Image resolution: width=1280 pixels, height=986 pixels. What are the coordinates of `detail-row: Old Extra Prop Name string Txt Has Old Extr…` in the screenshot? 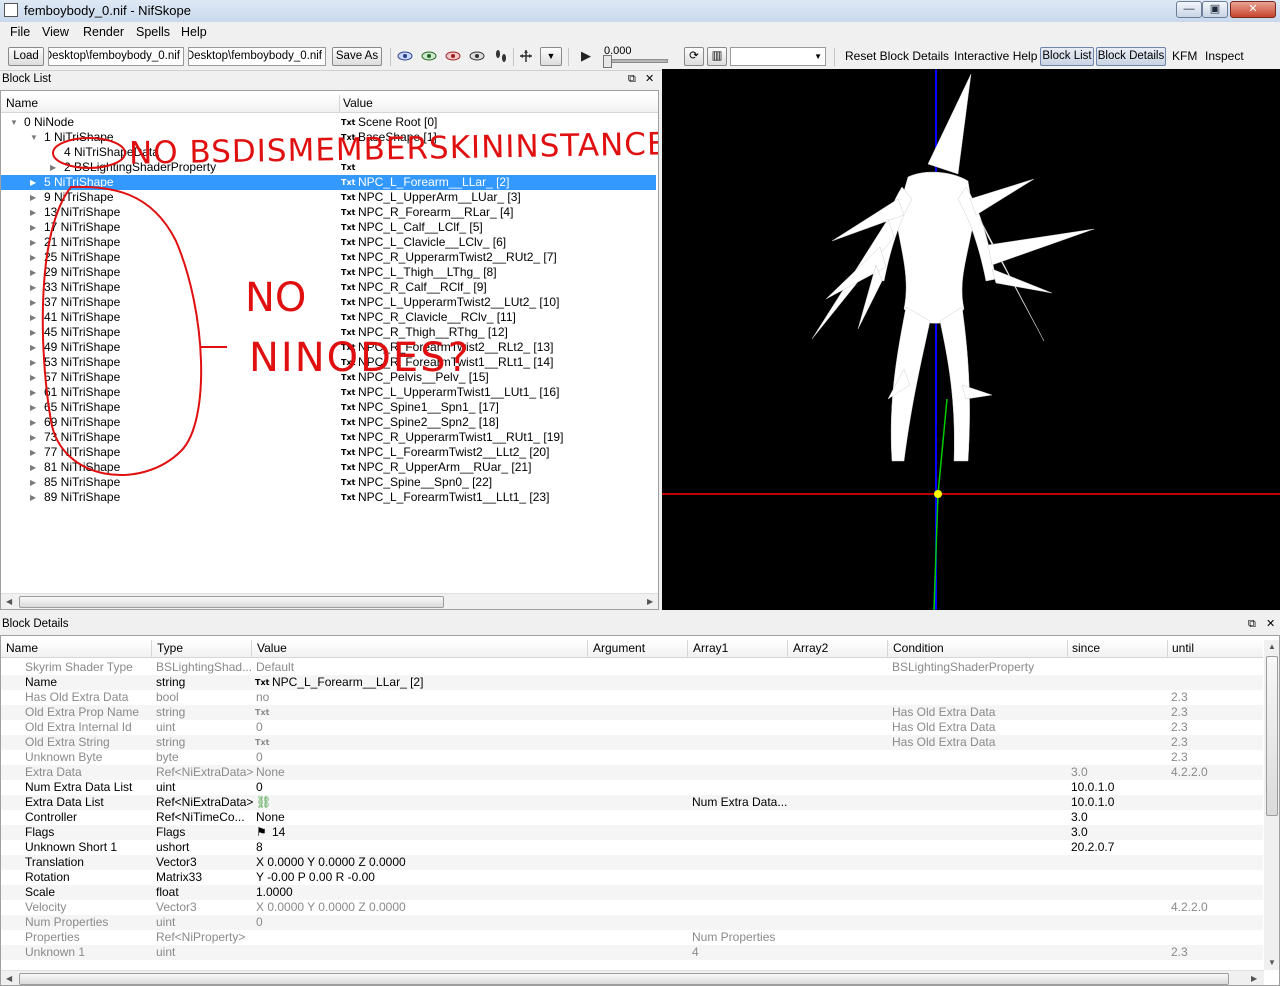 It's located at (632, 712).